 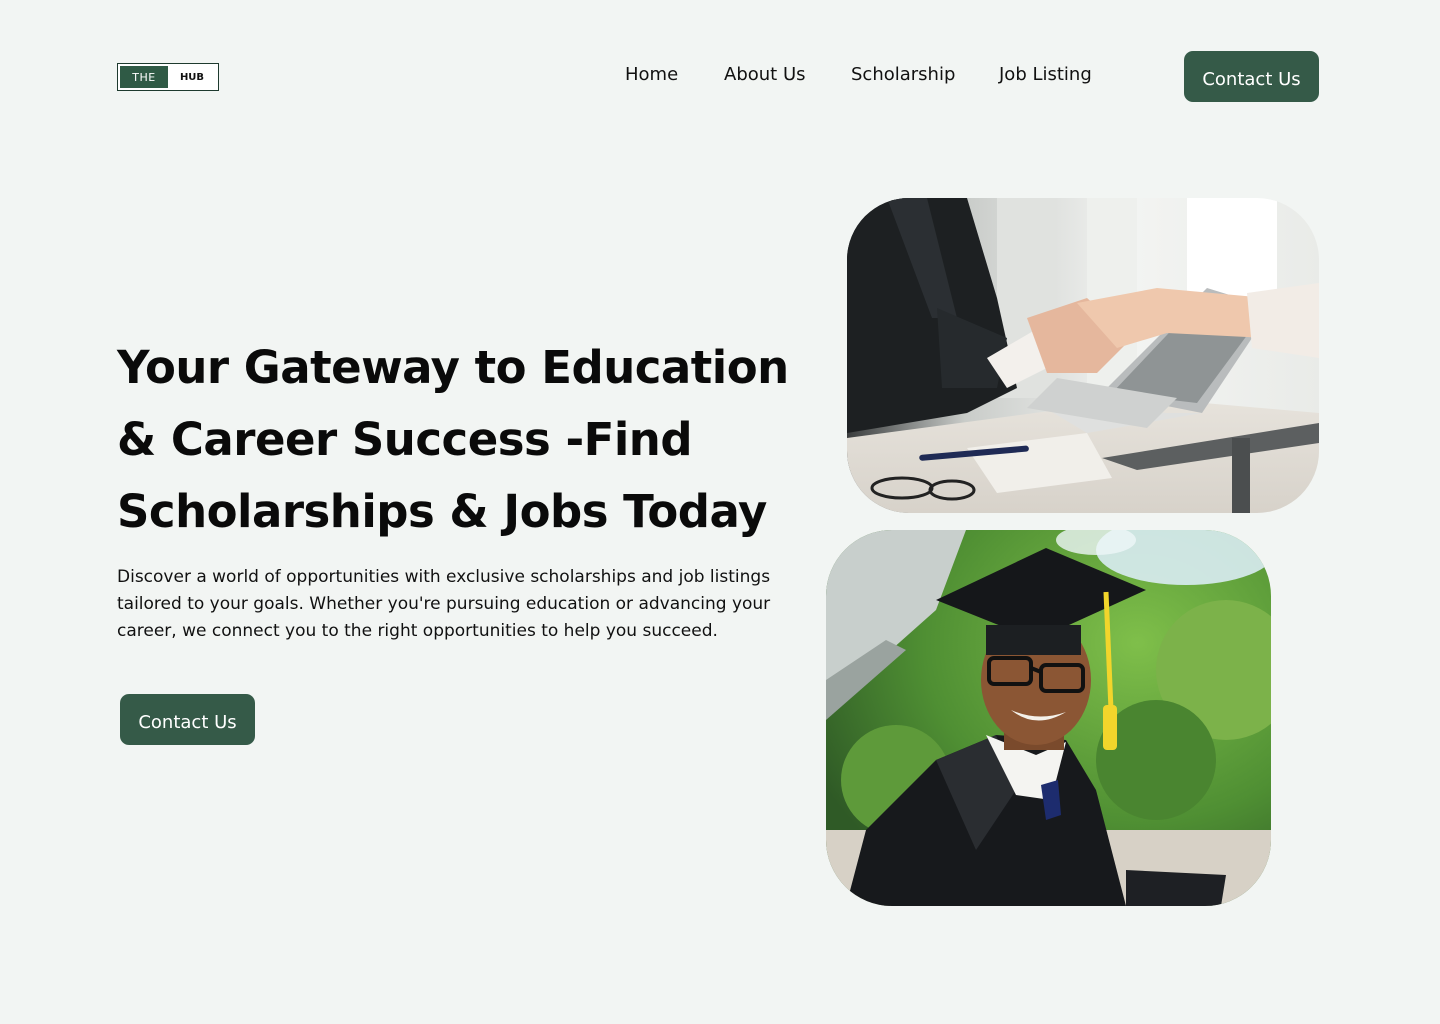 What do you see at coordinates (765, 75) in the screenshot?
I see `nav-about-us: About Us` at bounding box center [765, 75].